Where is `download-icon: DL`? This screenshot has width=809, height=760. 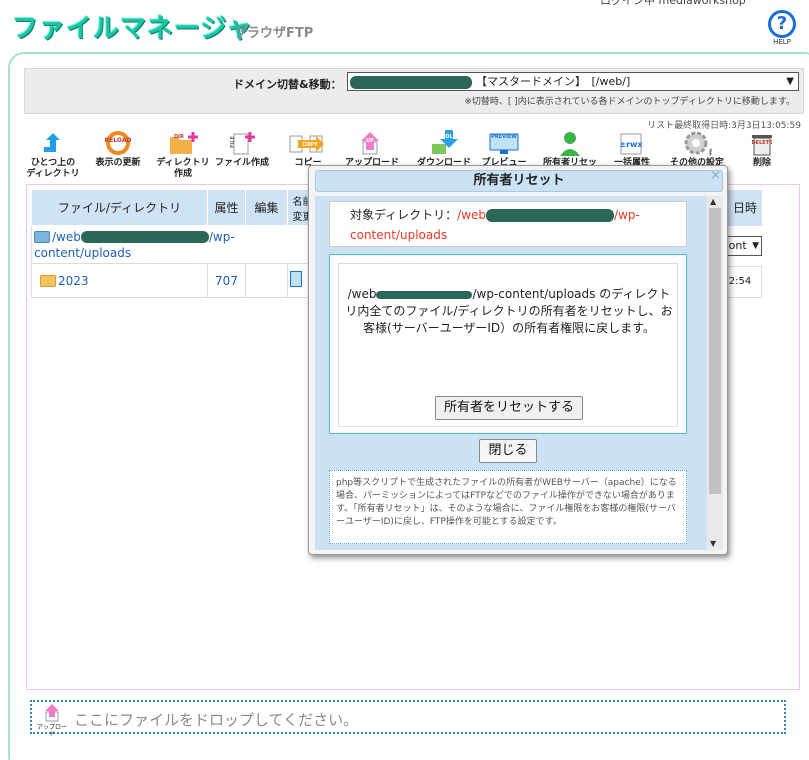 download-icon: DL is located at coordinates (445, 142).